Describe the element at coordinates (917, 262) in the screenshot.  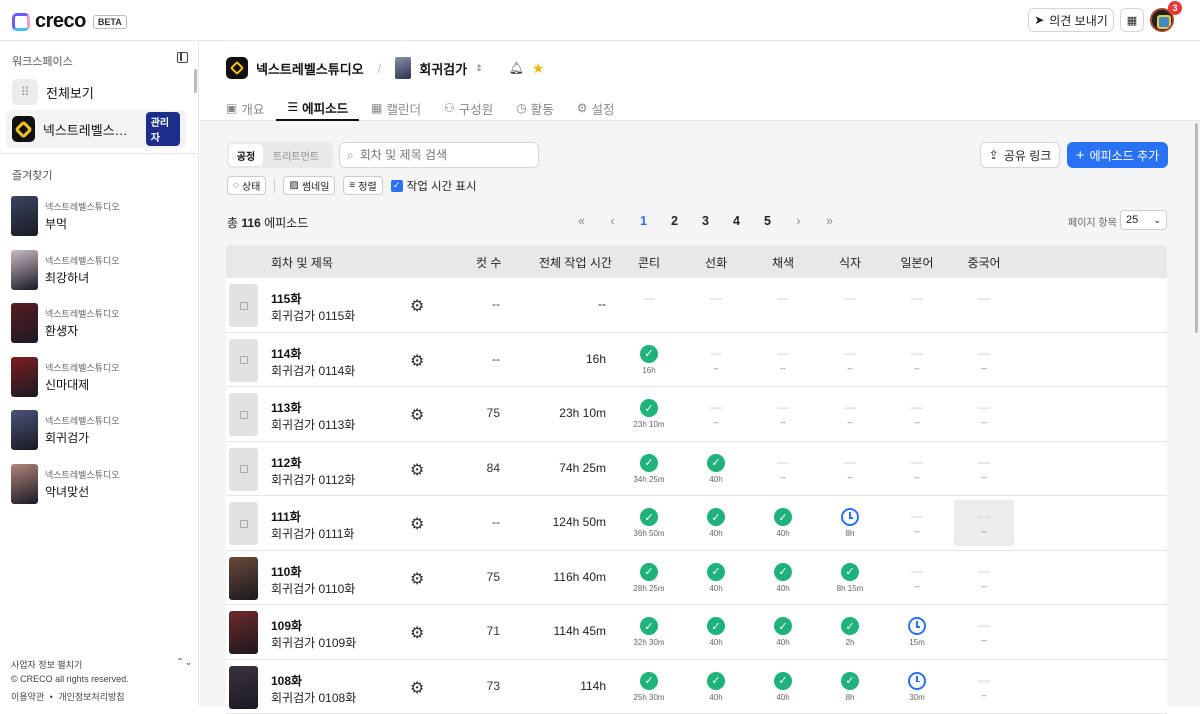
I see `col-stage: 일본어` at that location.